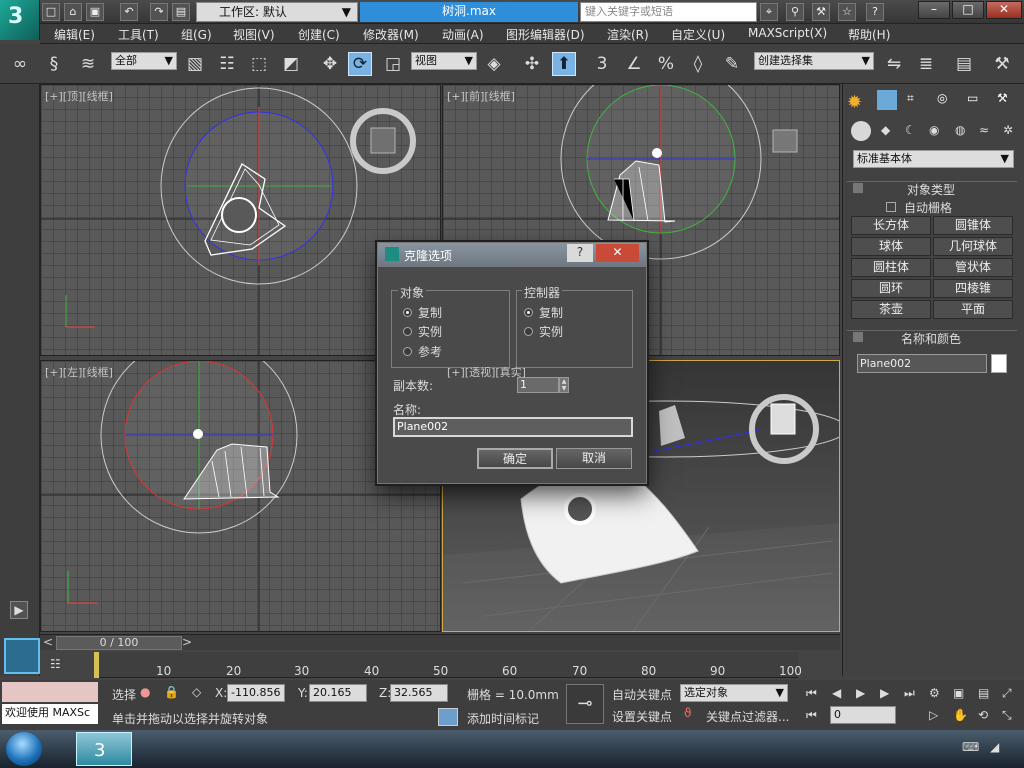 This screenshot has height=768, width=1024. What do you see at coordinates (469, 12) in the screenshot?
I see `file-name-tab: 树洞.max` at bounding box center [469, 12].